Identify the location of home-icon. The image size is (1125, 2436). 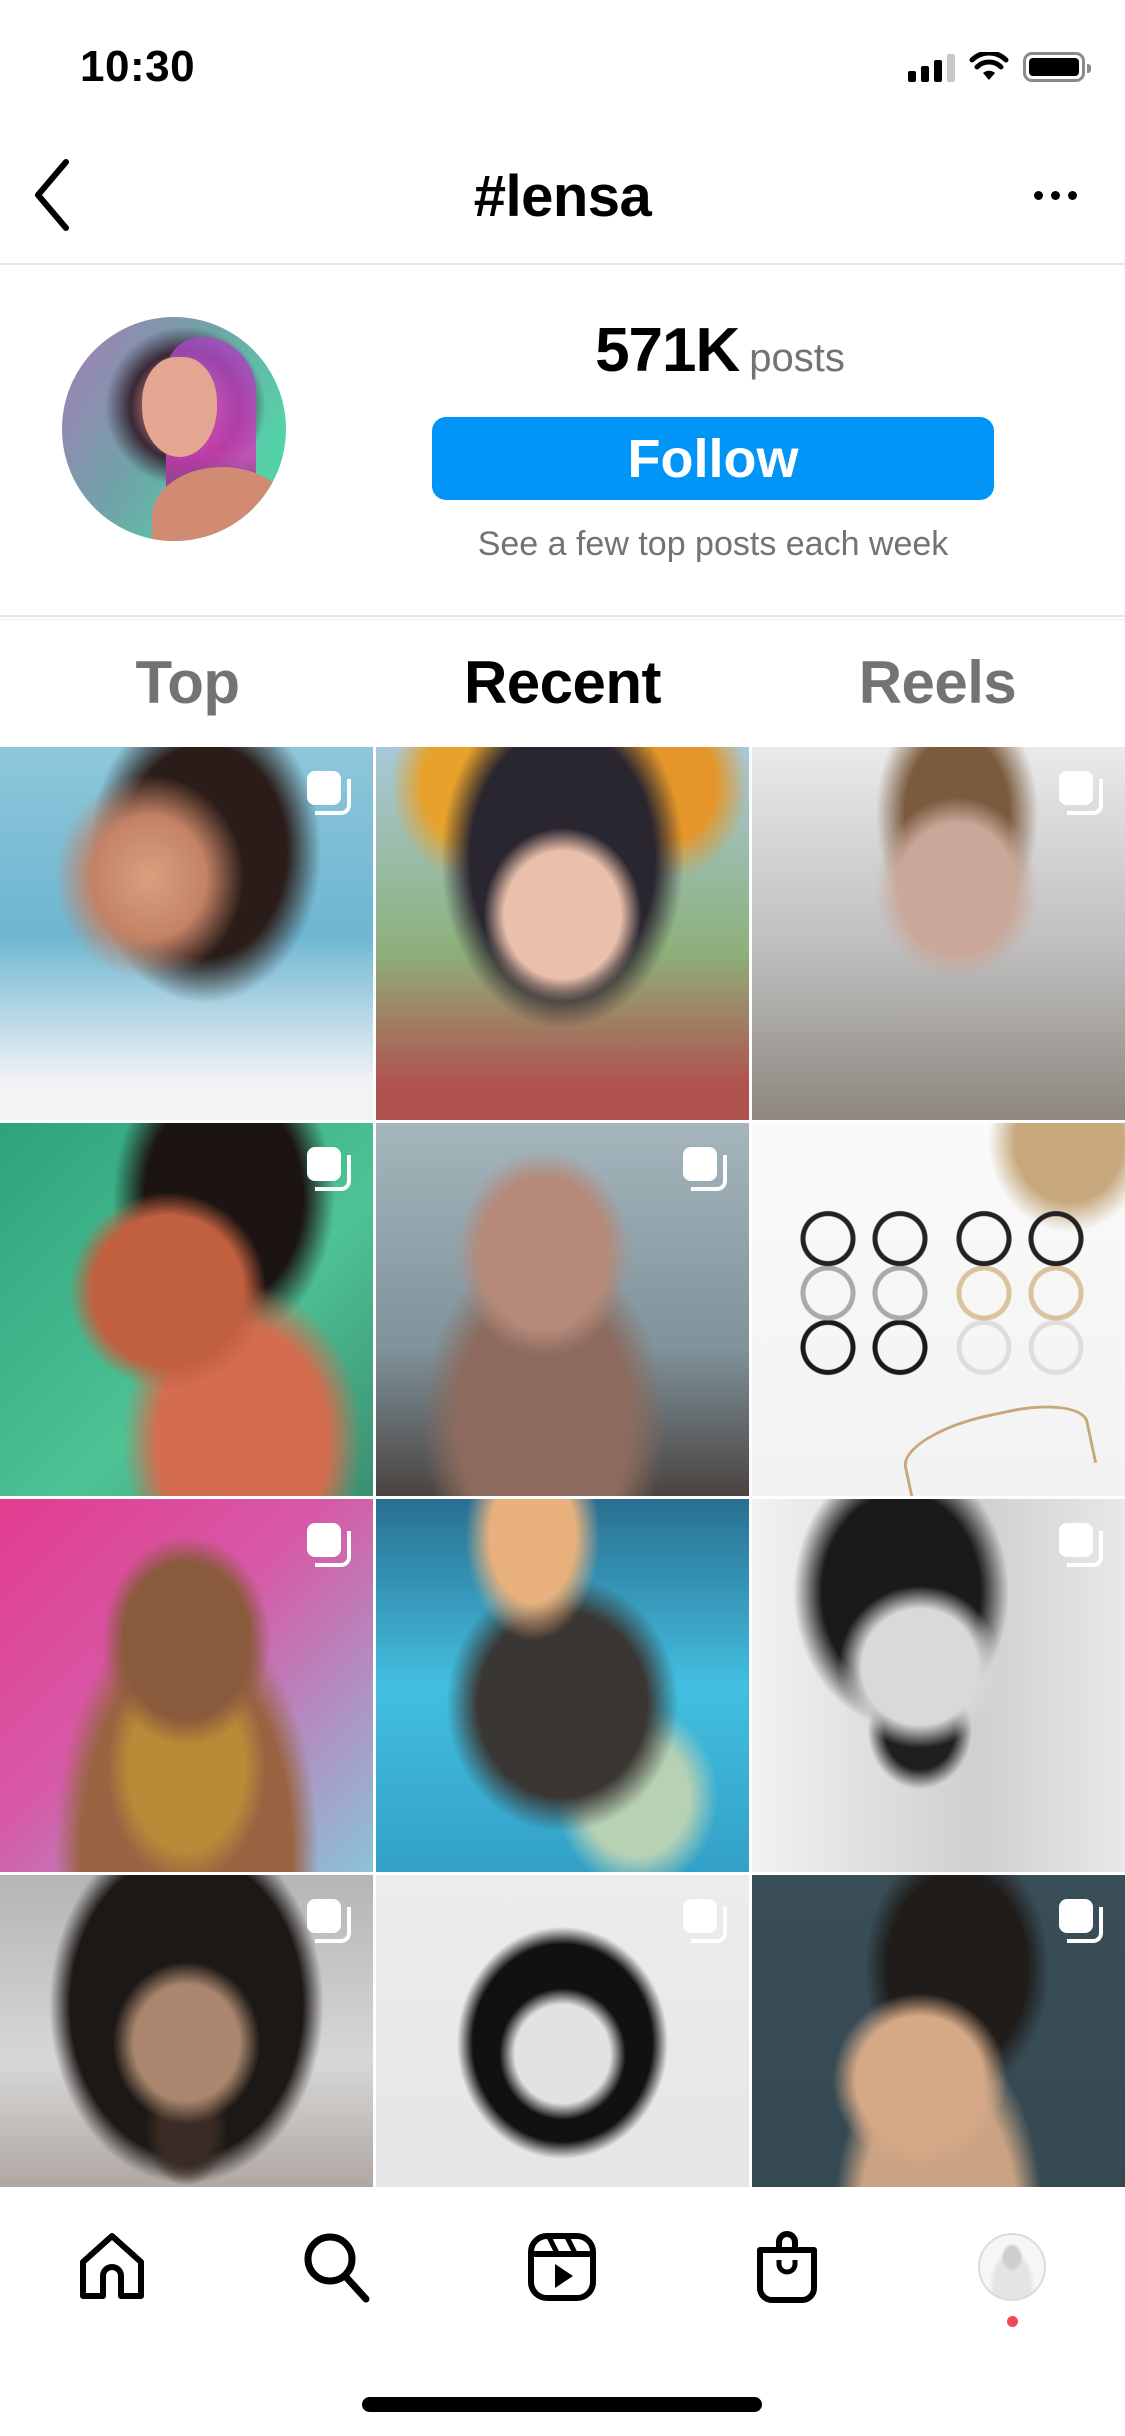
(112, 2266).